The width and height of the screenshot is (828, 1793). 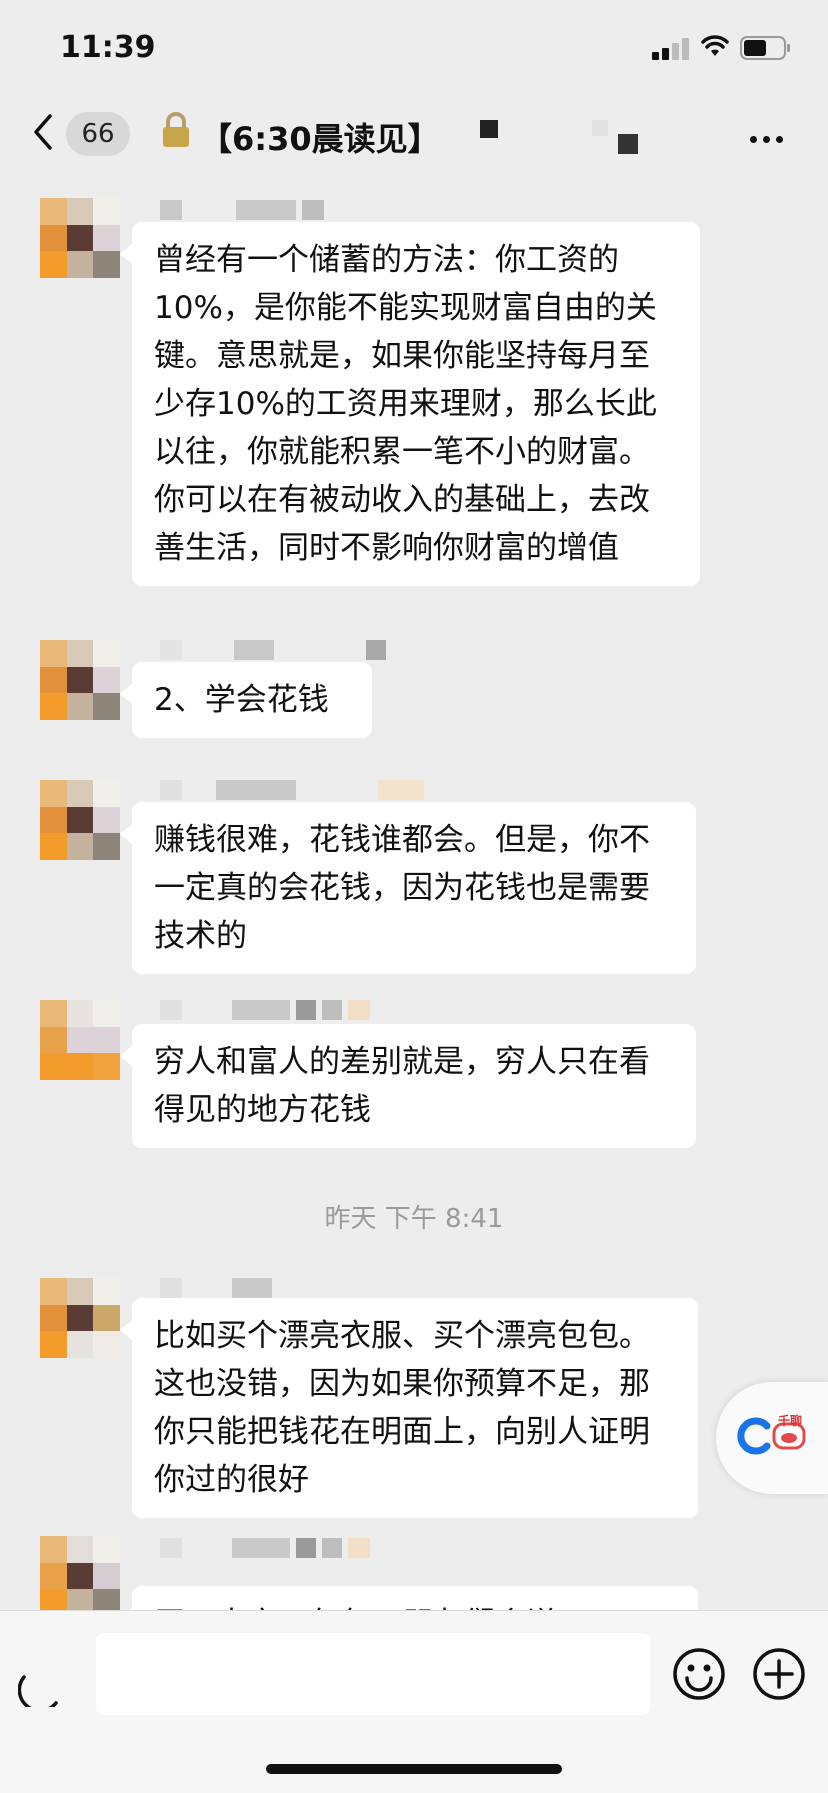 I want to click on chat-timestamp: 昨天 下午 8:41, so click(x=414, y=1219).